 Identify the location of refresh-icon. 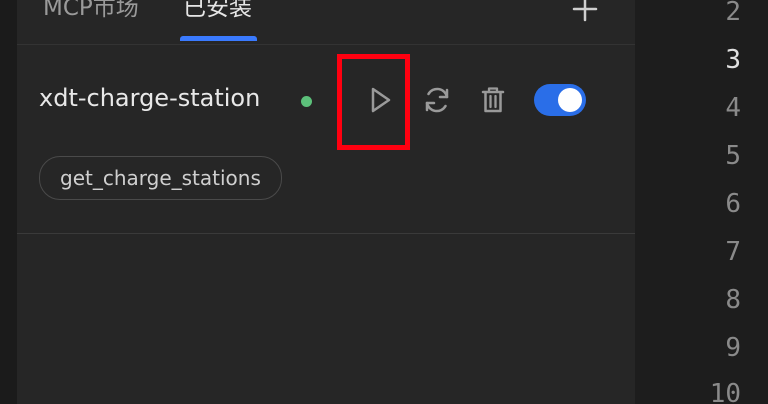
(437, 100).